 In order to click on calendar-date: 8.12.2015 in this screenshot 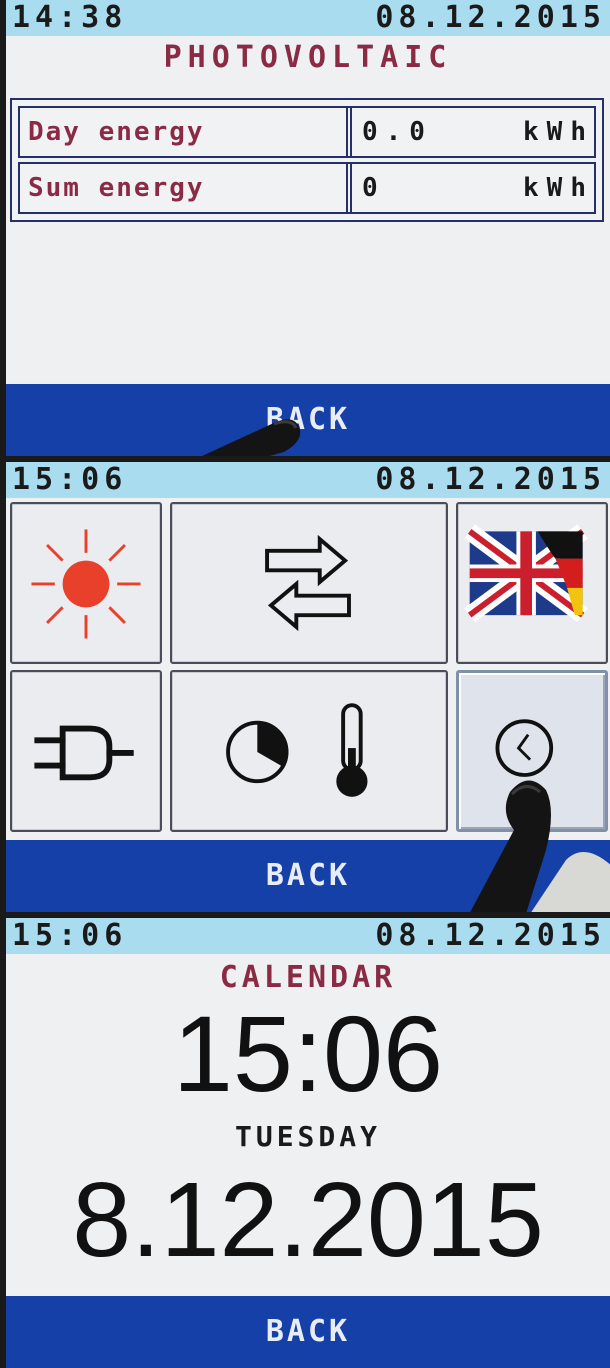, I will do `click(308, 1220)`.